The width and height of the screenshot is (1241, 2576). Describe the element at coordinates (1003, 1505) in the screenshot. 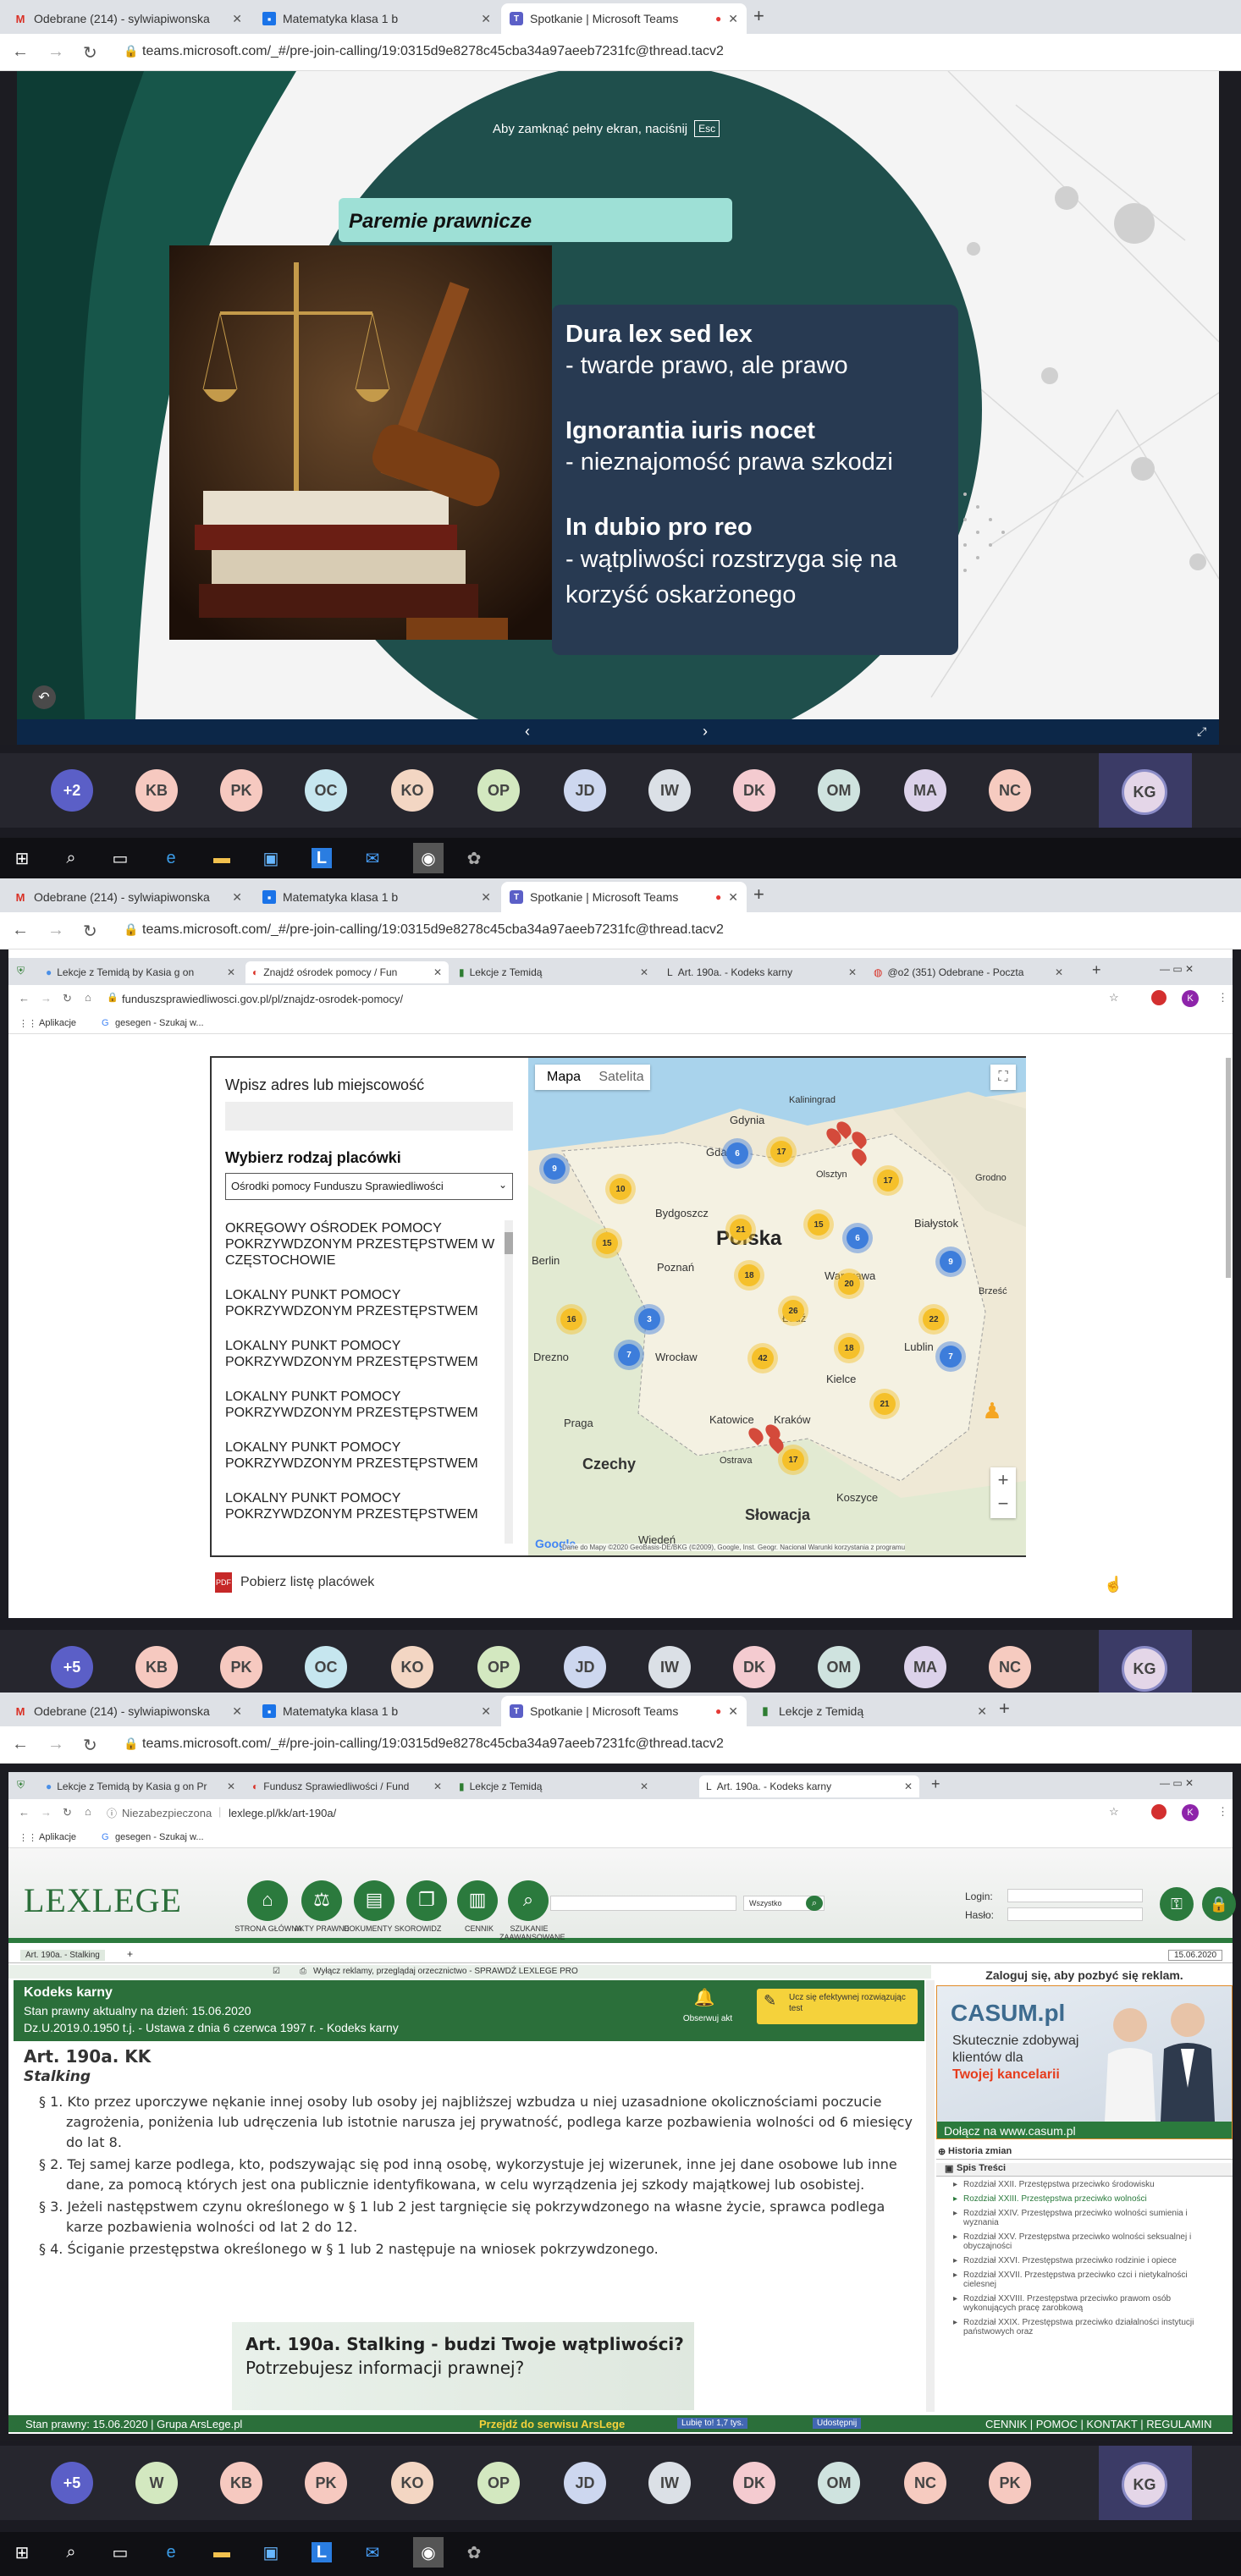

I see `zoom-out-icon: −` at that location.